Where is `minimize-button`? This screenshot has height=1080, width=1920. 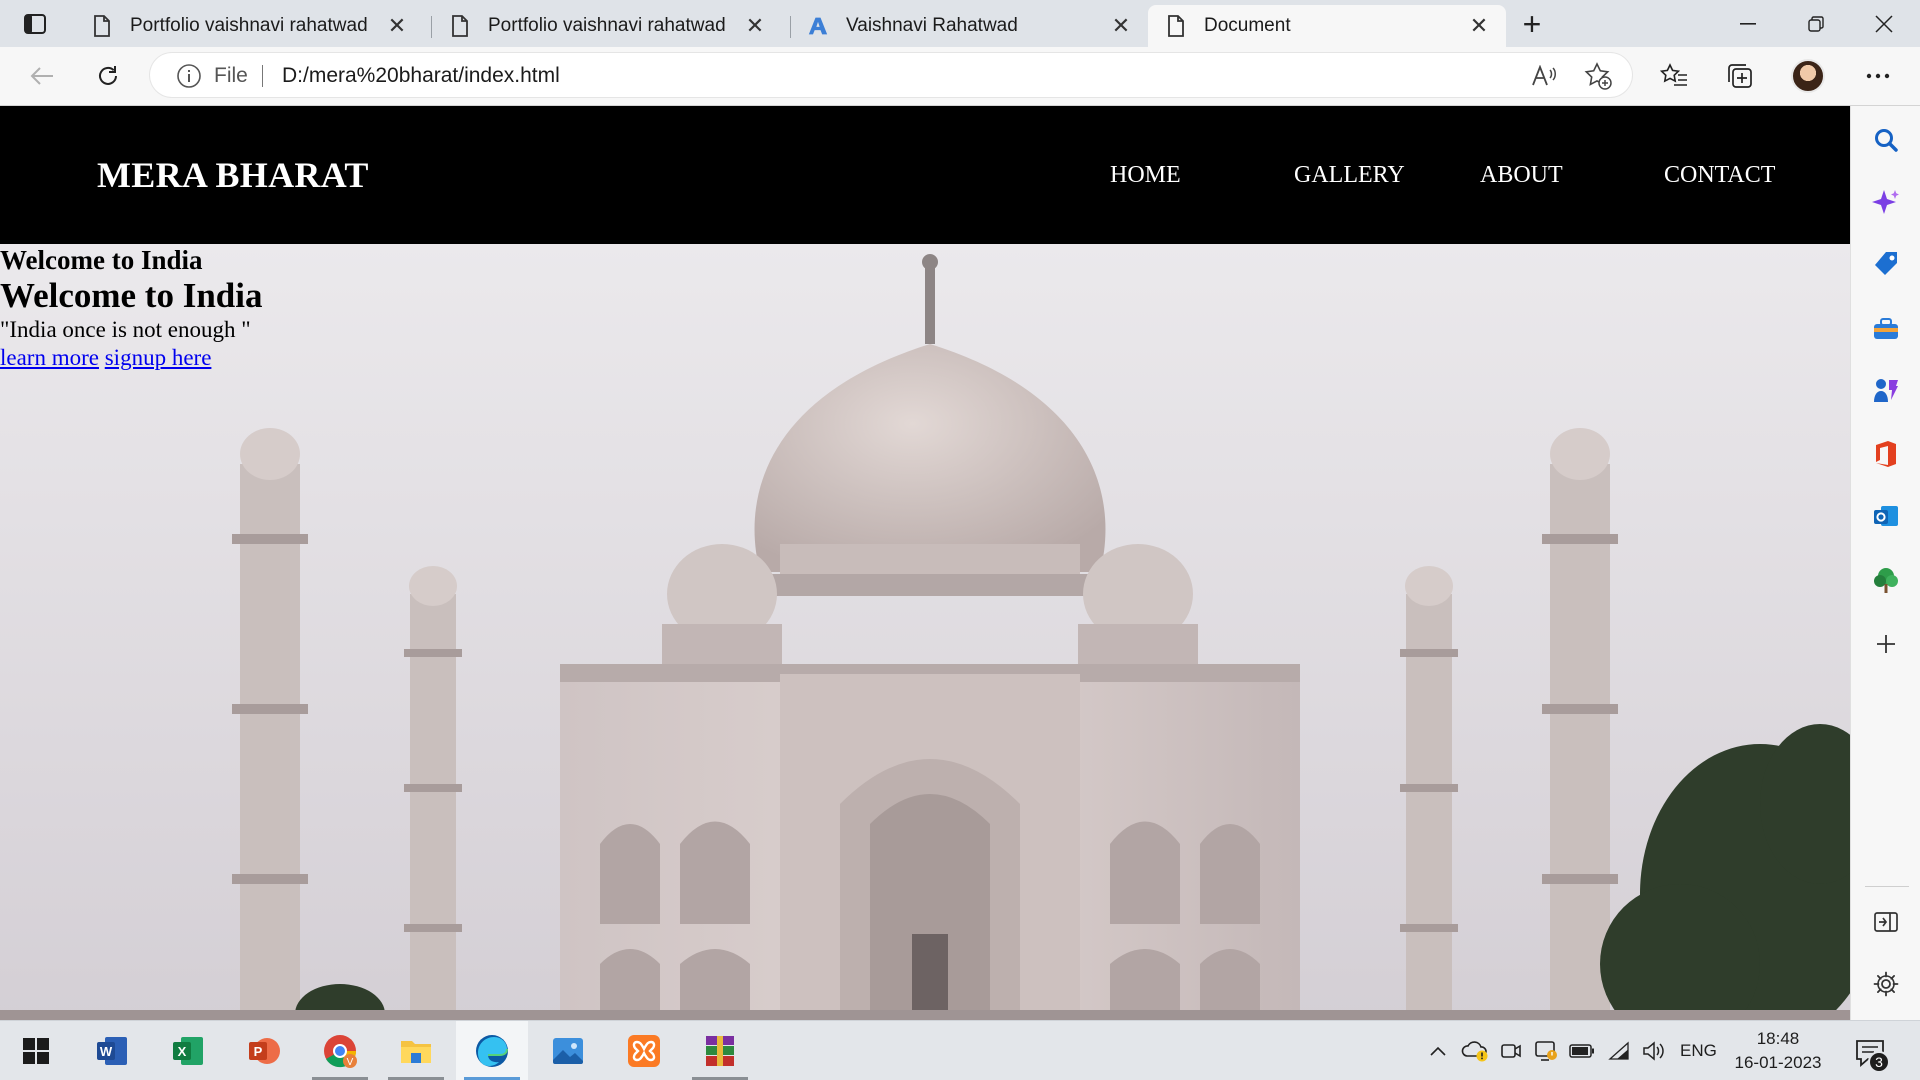 minimize-button is located at coordinates (1748, 24).